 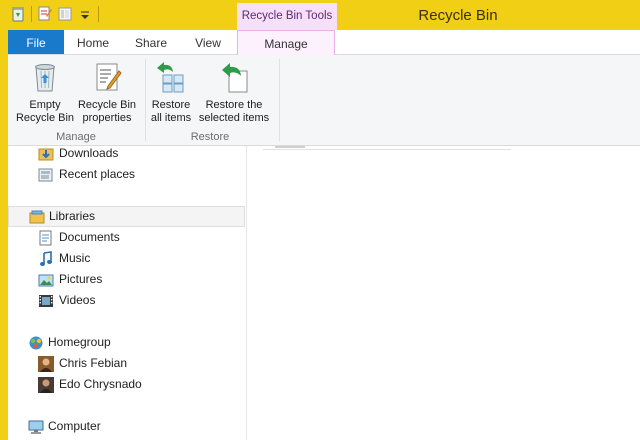 I want to click on nav-label: Documents, so click(x=89, y=237).